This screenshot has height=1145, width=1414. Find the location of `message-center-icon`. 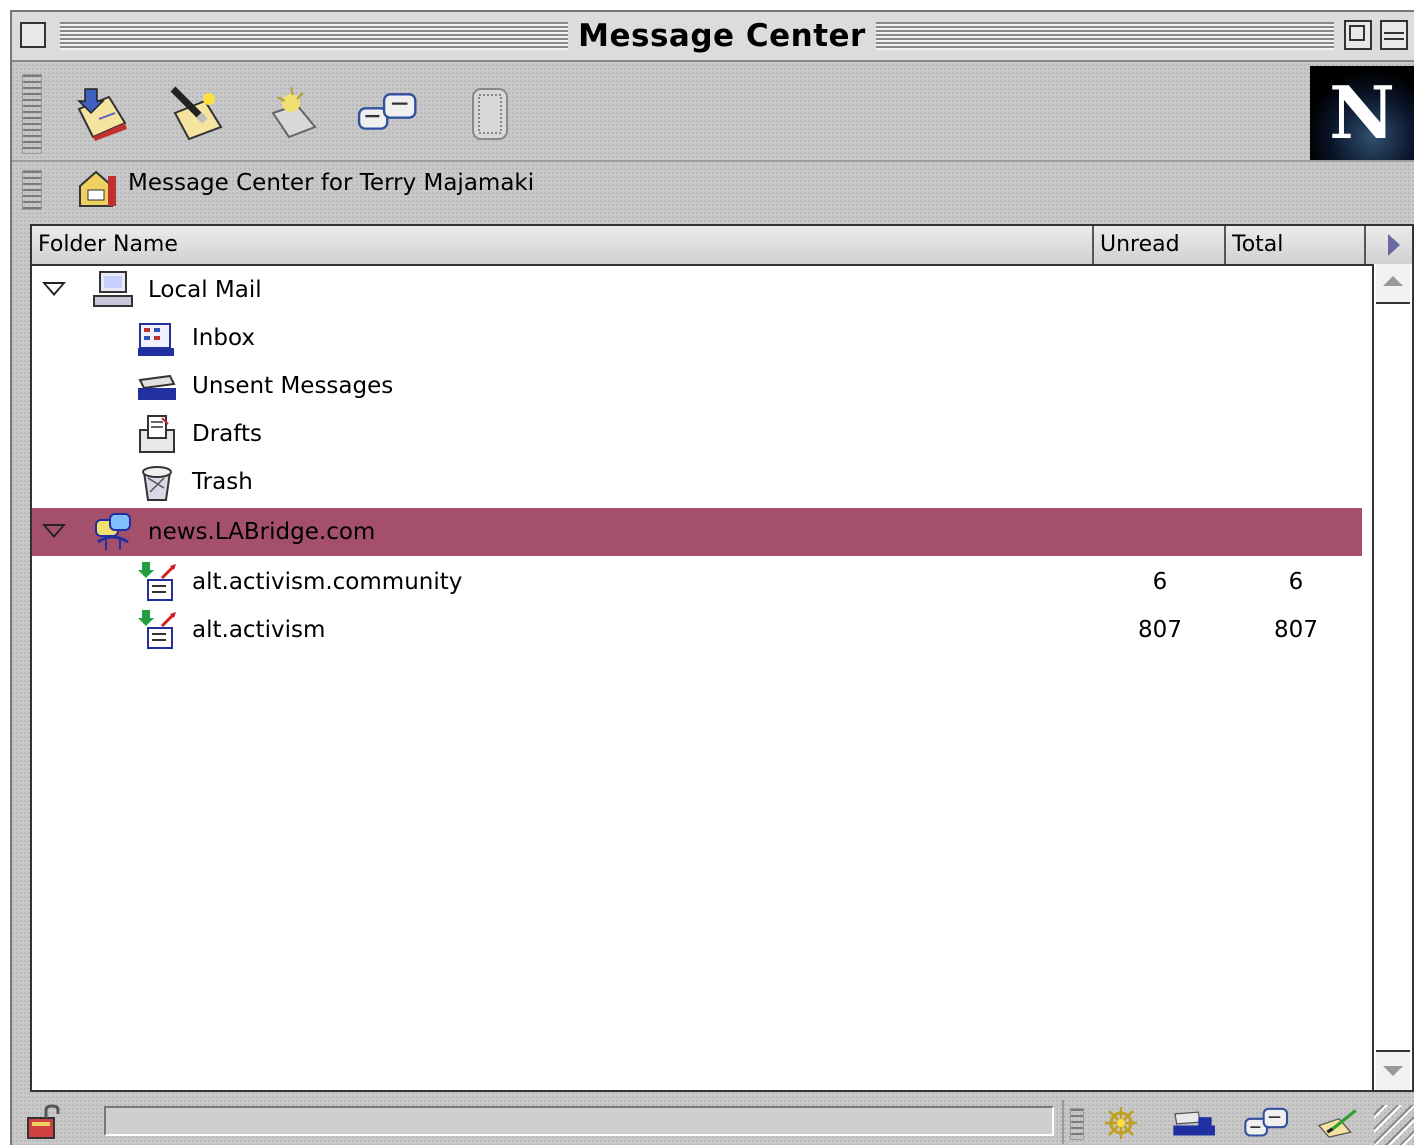

message-center-icon is located at coordinates (97, 188).